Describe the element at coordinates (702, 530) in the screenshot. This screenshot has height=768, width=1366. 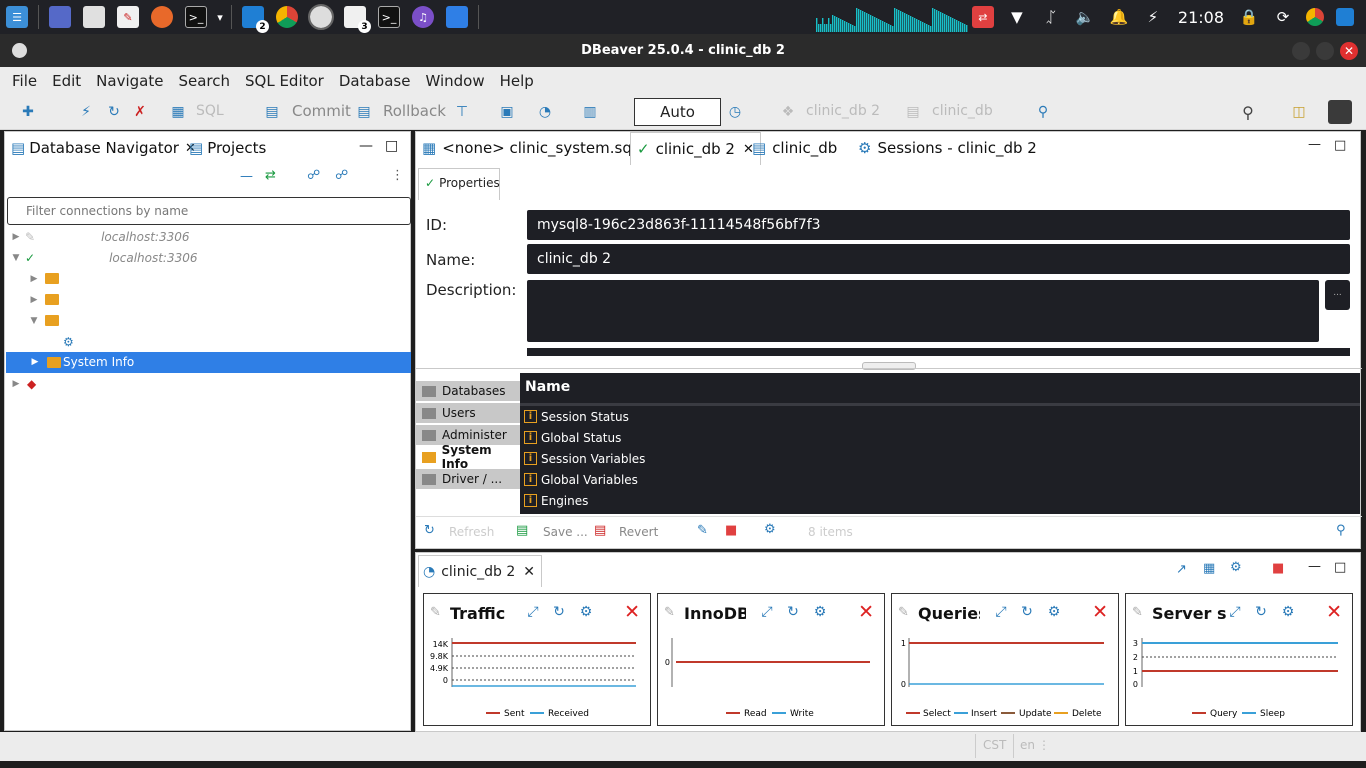
I see `edit-icon: ✎` at that location.